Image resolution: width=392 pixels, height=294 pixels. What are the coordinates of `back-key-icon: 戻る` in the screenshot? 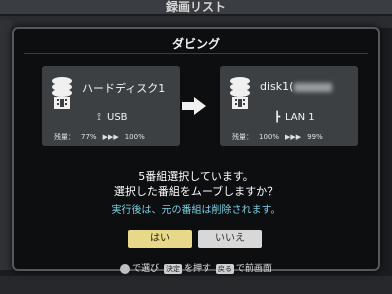 It's located at (224, 269).